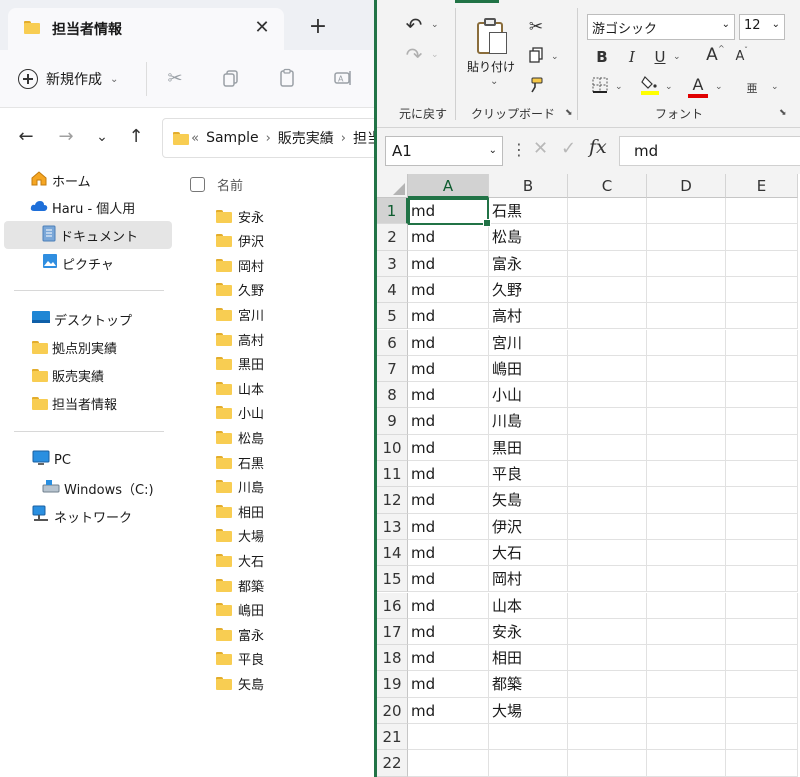 Image resolution: width=800 pixels, height=777 pixels. Describe the element at coordinates (762, 27) in the screenshot. I see `font-size-select: 12 ⌄` at that location.